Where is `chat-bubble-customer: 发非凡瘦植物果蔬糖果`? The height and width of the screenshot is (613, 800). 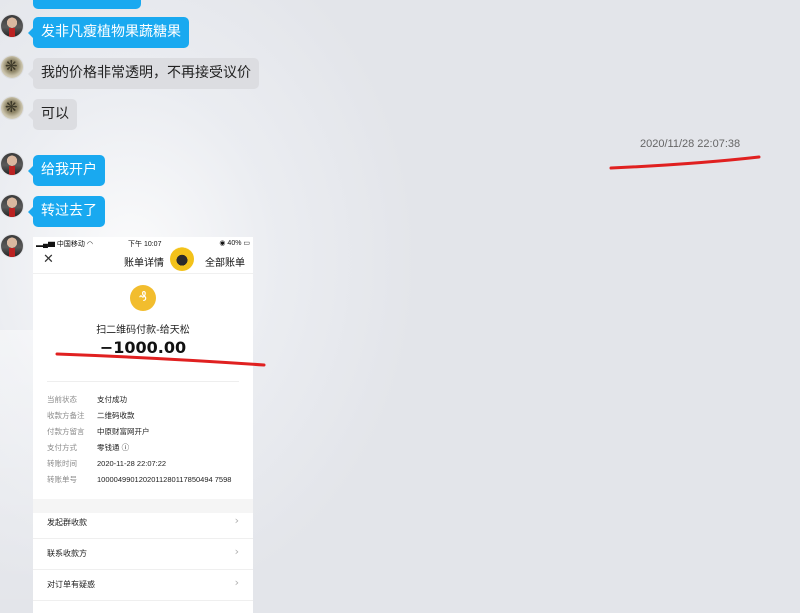
chat-bubble-customer: 发非凡瘦植物果蔬糖果 is located at coordinates (108, 32).